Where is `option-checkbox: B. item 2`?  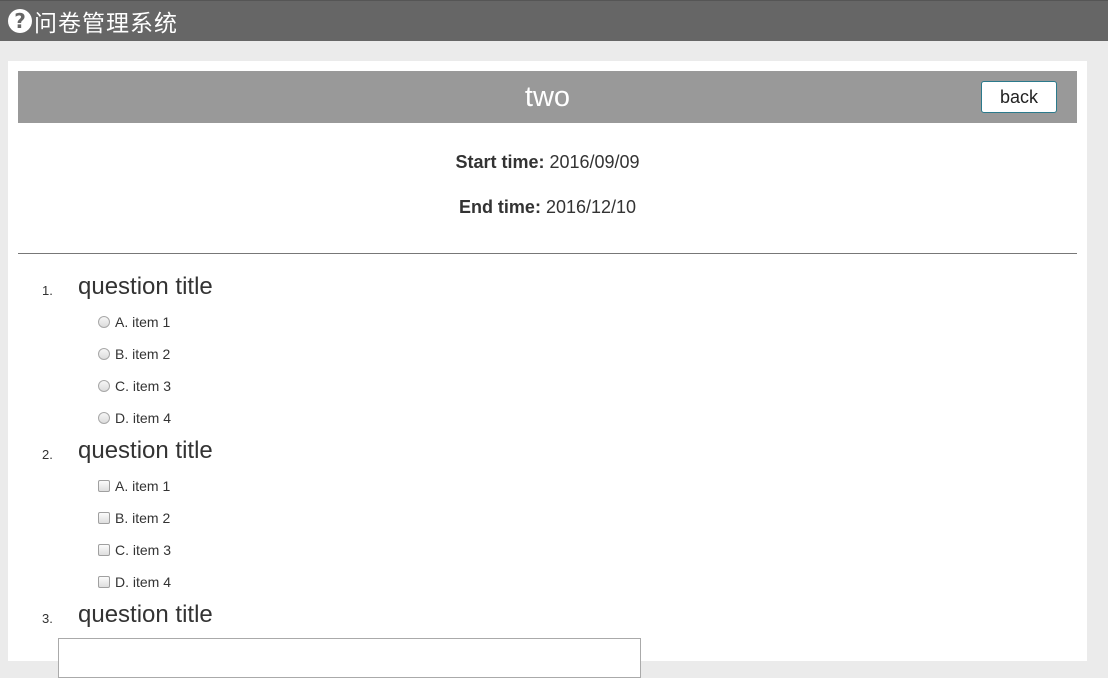 option-checkbox: B. item 2 is located at coordinates (134, 518).